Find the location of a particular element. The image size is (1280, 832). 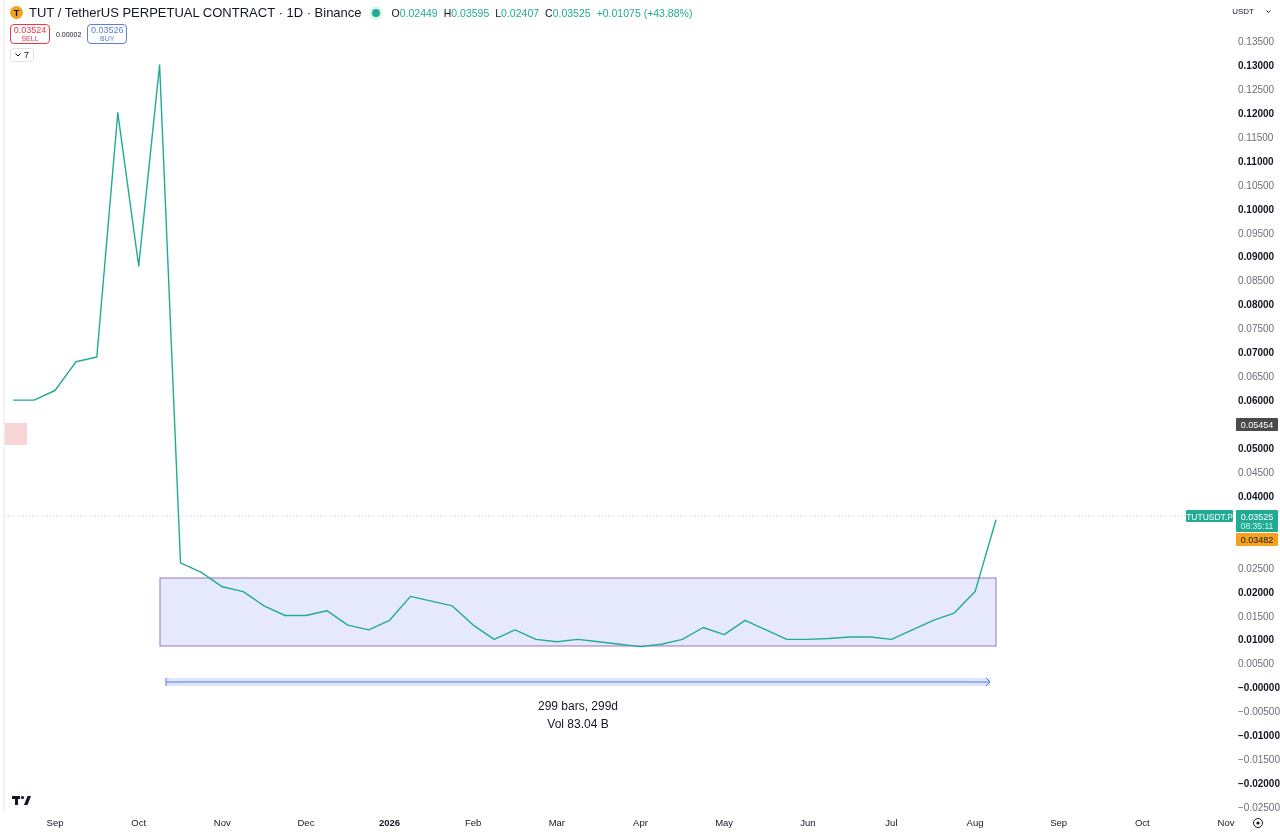

caret-icon is located at coordinates (1268, 11).